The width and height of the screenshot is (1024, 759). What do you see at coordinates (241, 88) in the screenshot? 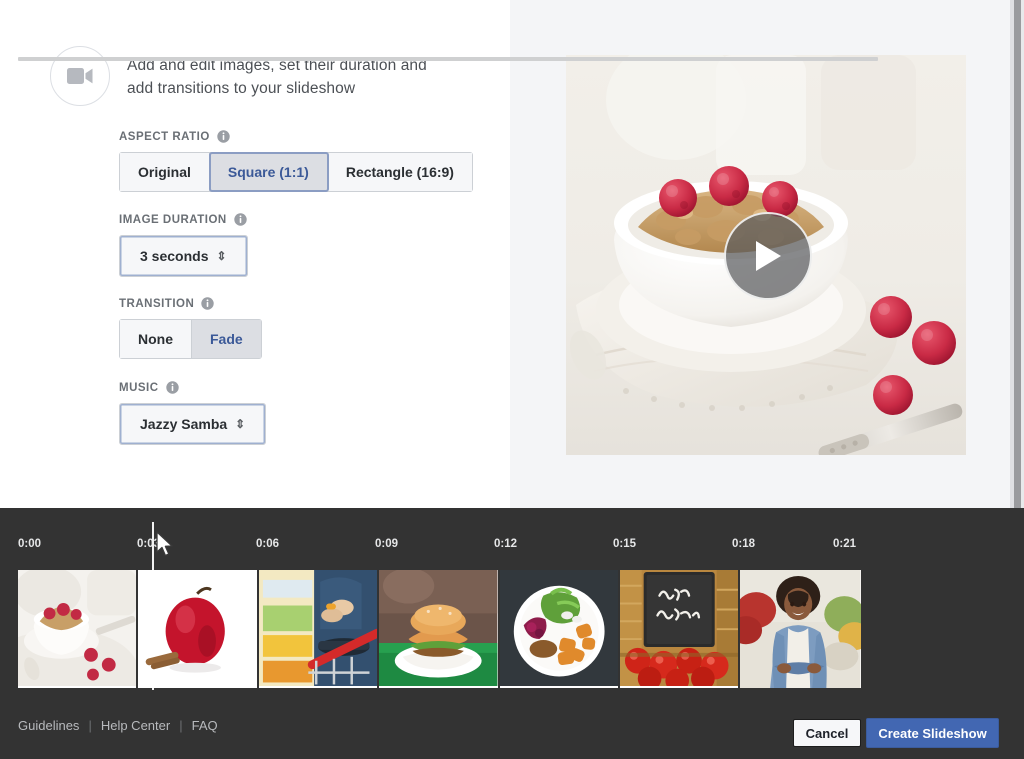
I see `description-line-2: add transitions to your slideshow` at bounding box center [241, 88].